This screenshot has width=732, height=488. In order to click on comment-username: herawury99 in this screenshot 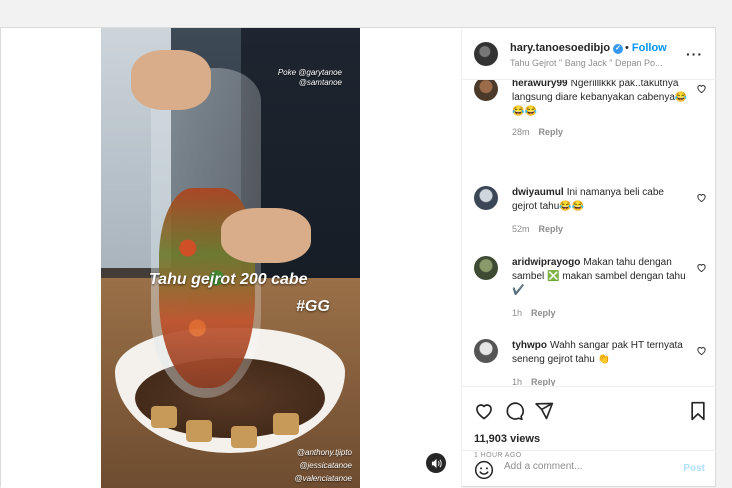, I will do `click(540, 84)`.